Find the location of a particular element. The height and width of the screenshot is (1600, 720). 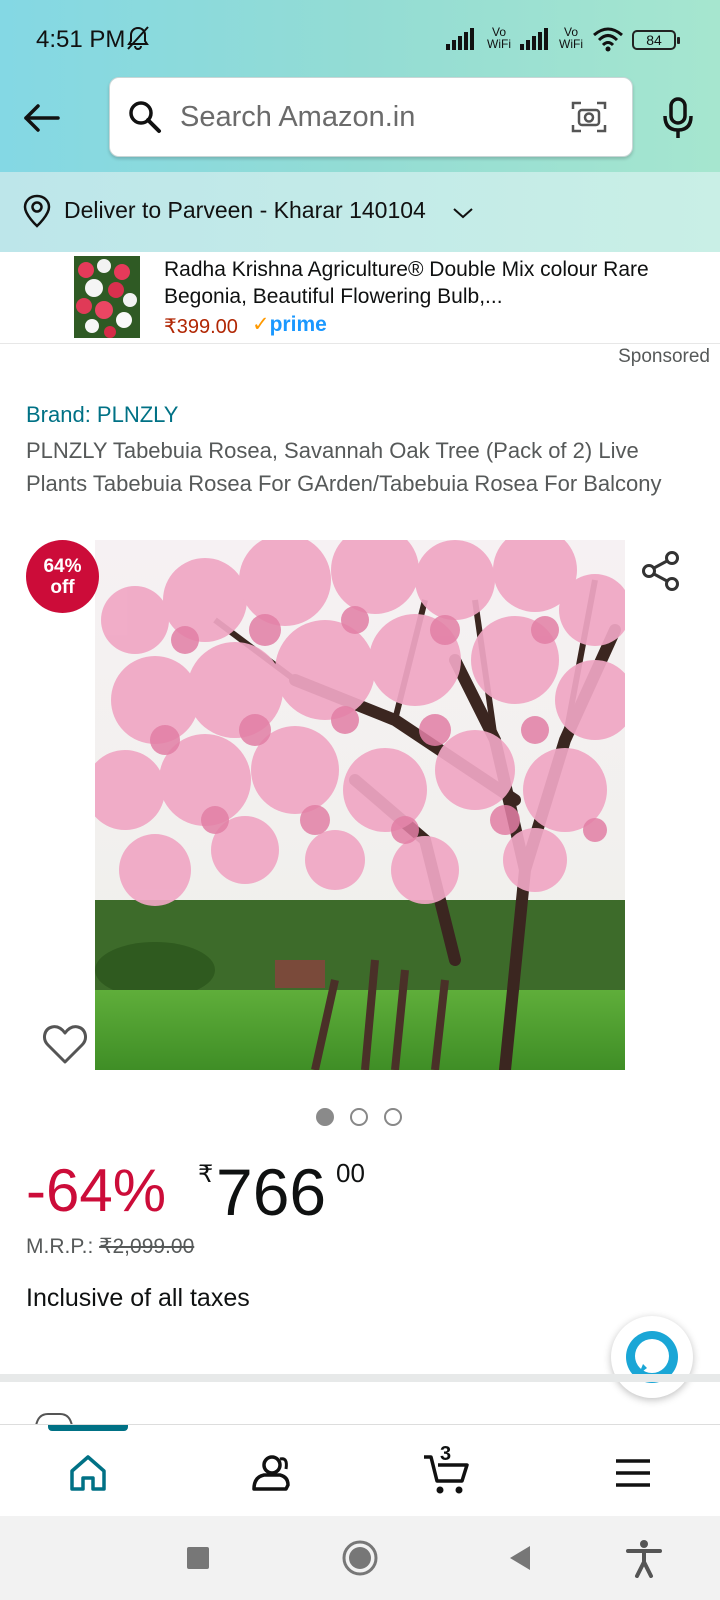

alexa-button is located at coordinates (652, 1357).